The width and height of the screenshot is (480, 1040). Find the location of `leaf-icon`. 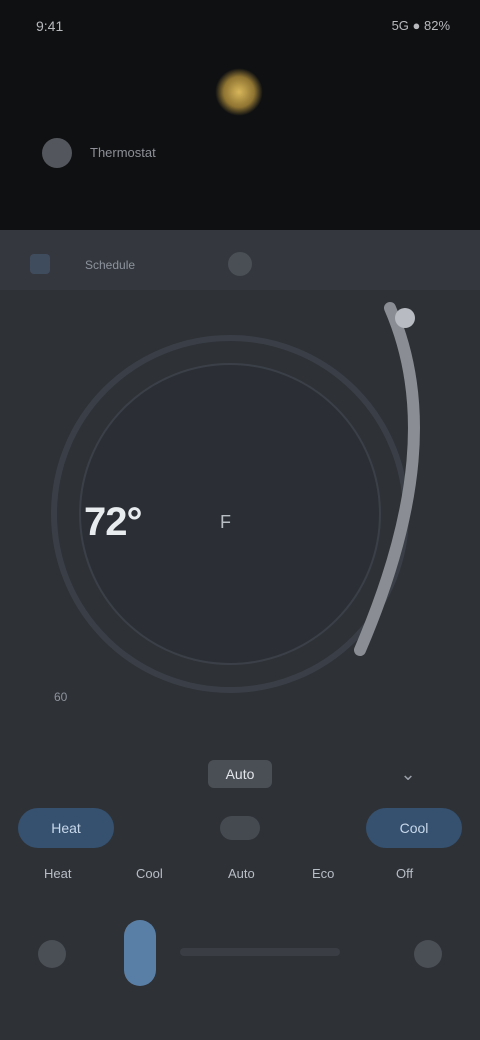

leaf-icon is located at coordinates (52, 954).